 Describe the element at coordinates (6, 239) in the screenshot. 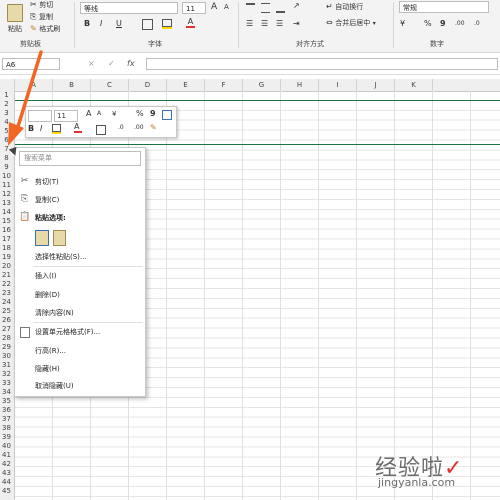

I see `row-header: 17` at that location.